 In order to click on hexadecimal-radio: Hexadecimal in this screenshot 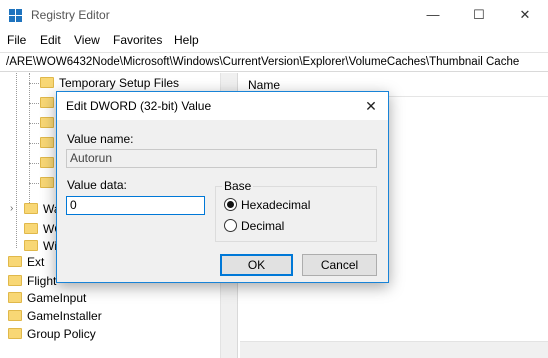, I will do `click(267, 205)`.